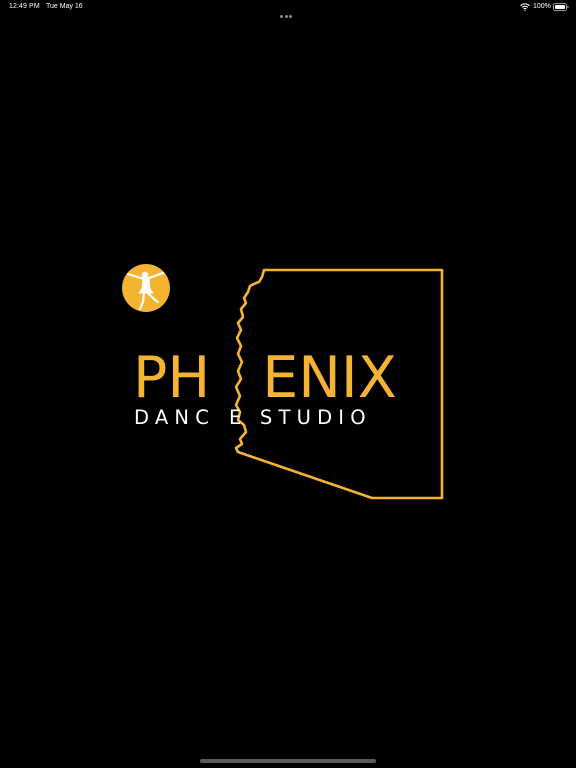 This screenshot has height=768, width=576. Describe the element at coordinates (300, 417) in the screenshot. I see `brand-tagline-right: E STUDIO` at that location.